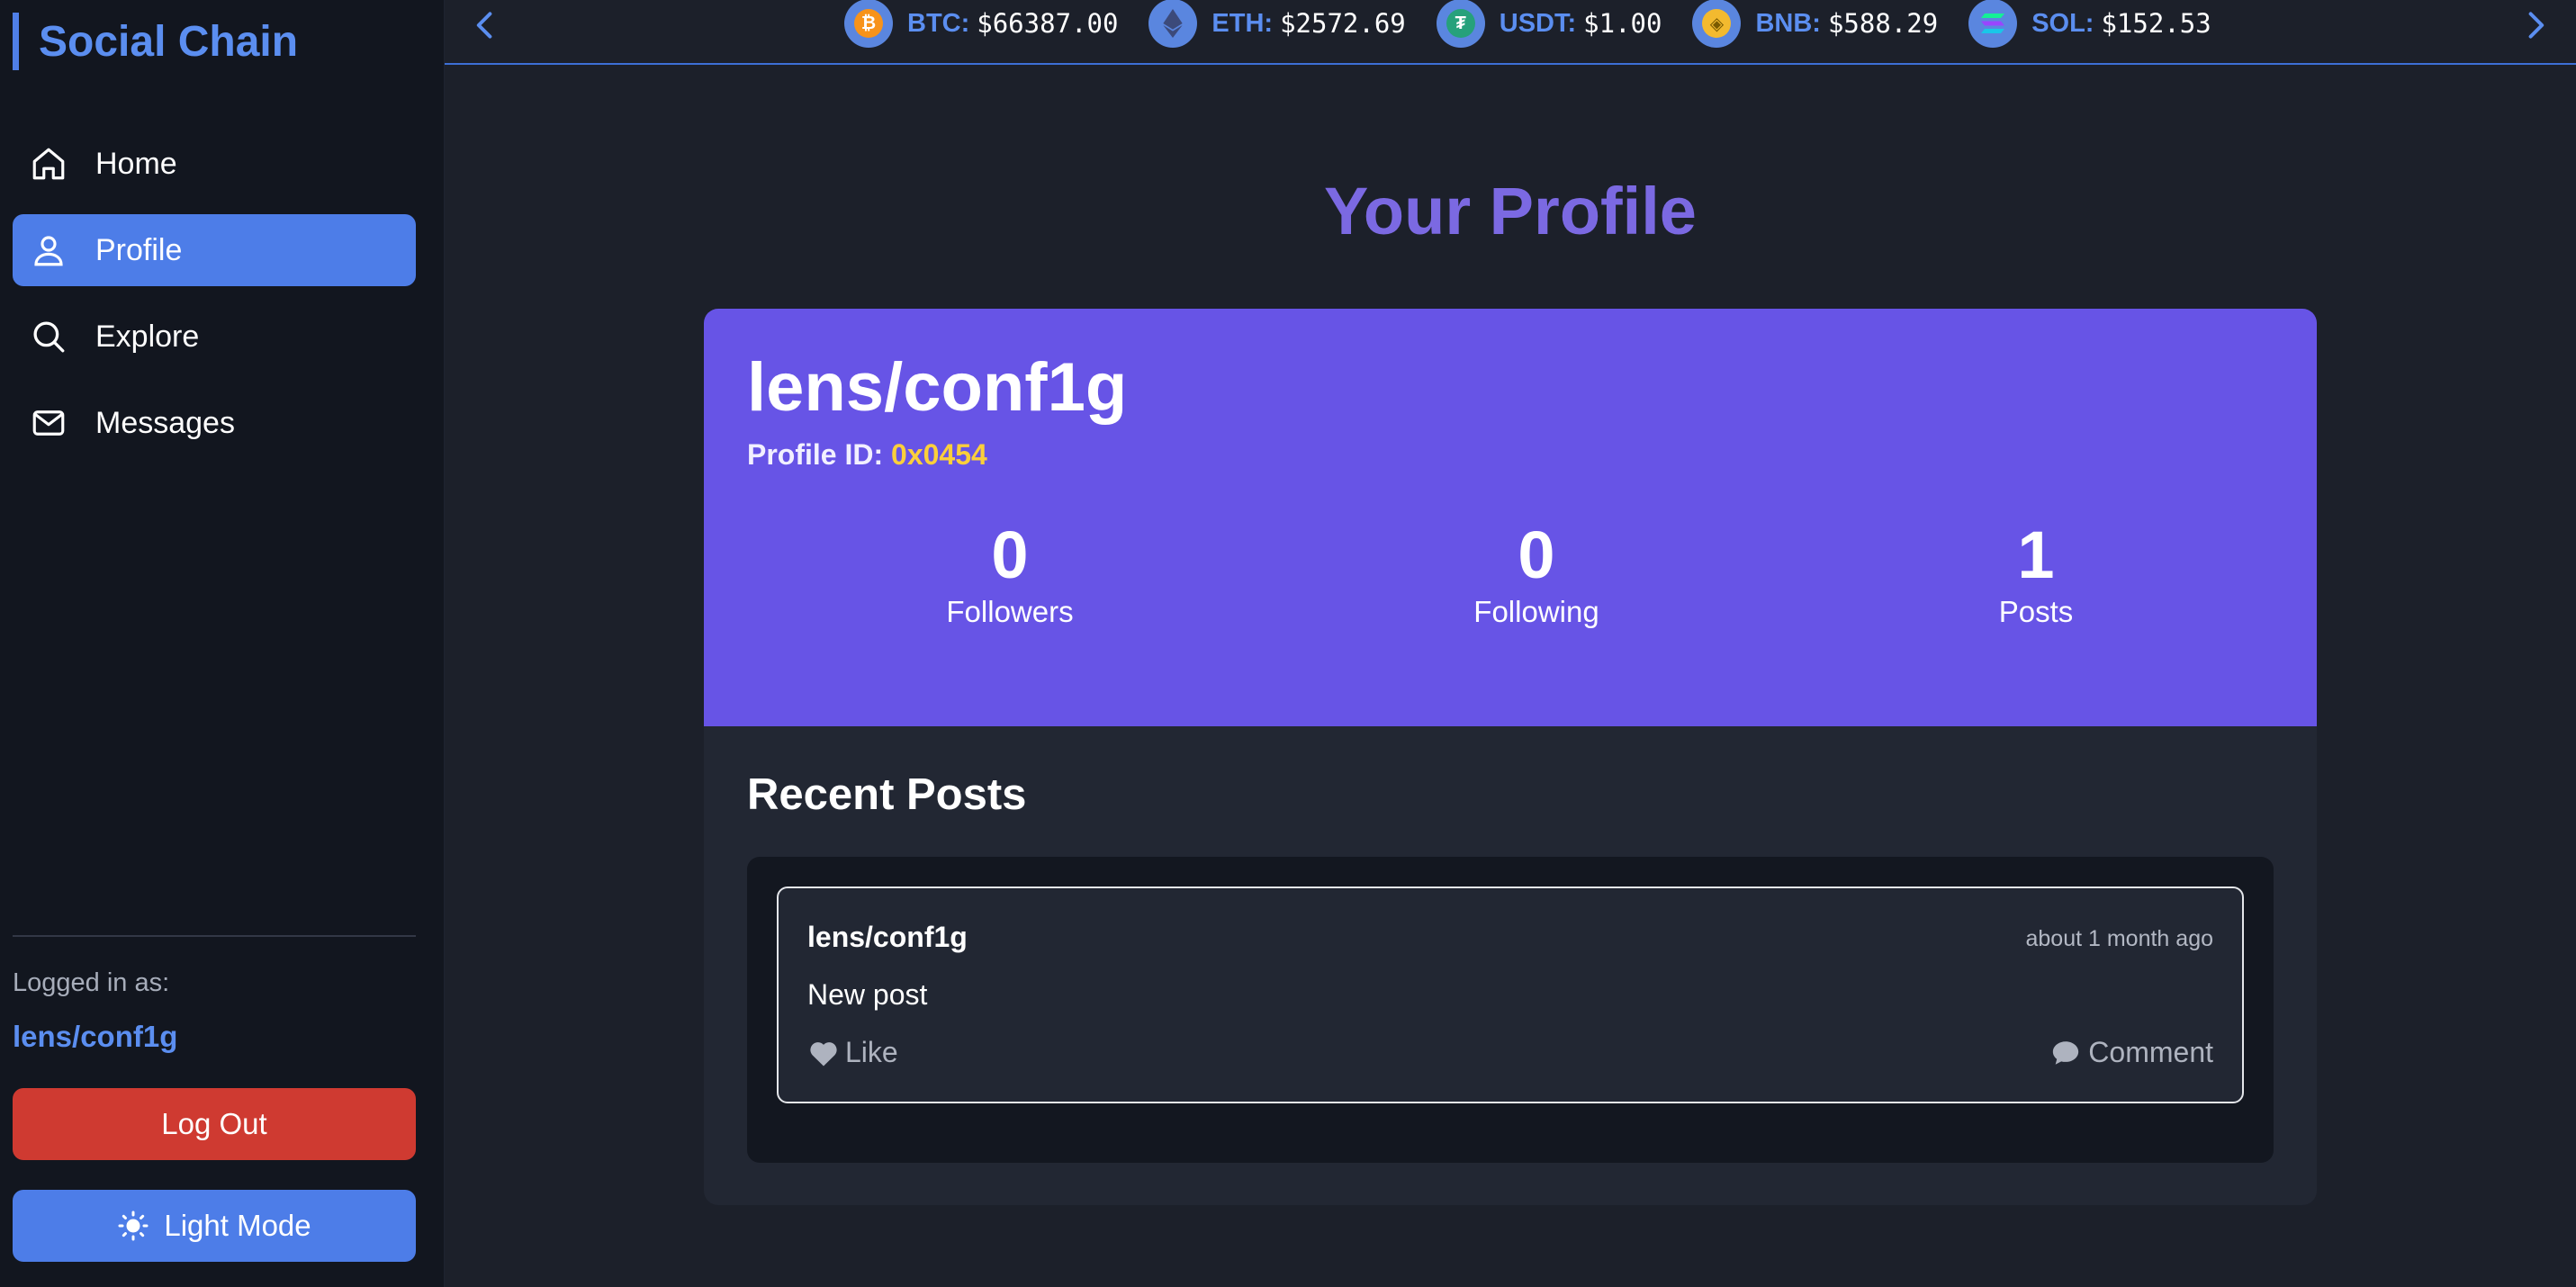 This screenshot has height=1287, width=2576. What do you see at coordinates (1277, 24) in the screenshot?
I see `ticker-coin-eth: ETH: $2572.69` at bounding box center [1277, 24].